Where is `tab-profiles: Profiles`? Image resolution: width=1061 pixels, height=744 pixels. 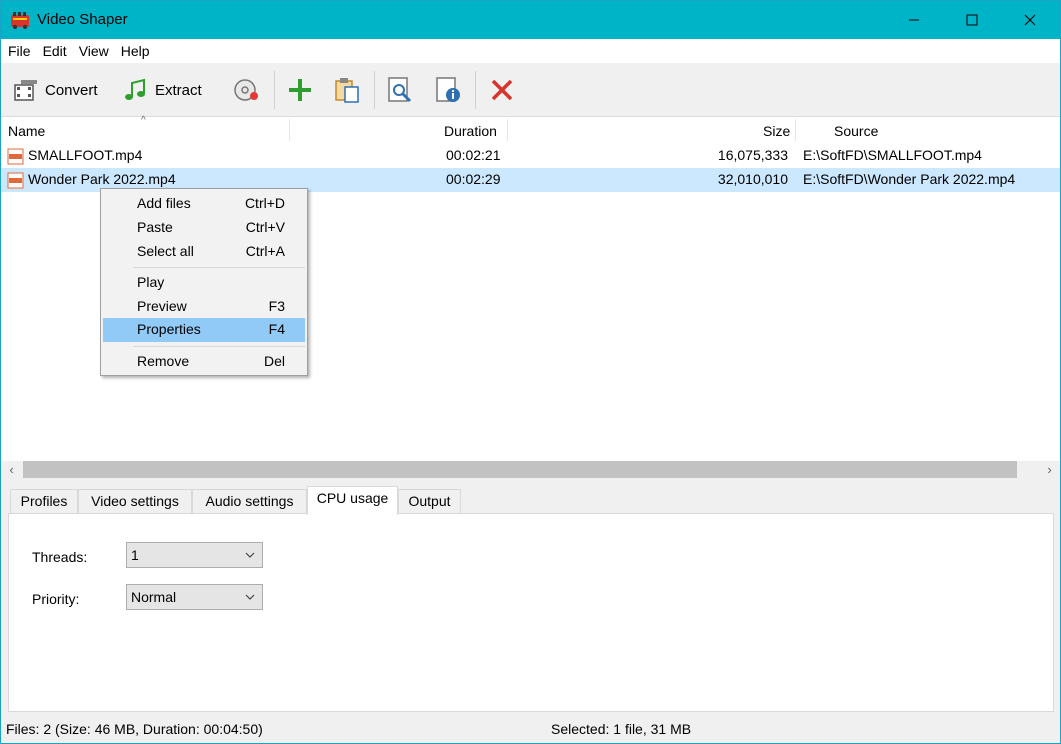
tab-profiles: Profiles is located at coordinates (44, 501).